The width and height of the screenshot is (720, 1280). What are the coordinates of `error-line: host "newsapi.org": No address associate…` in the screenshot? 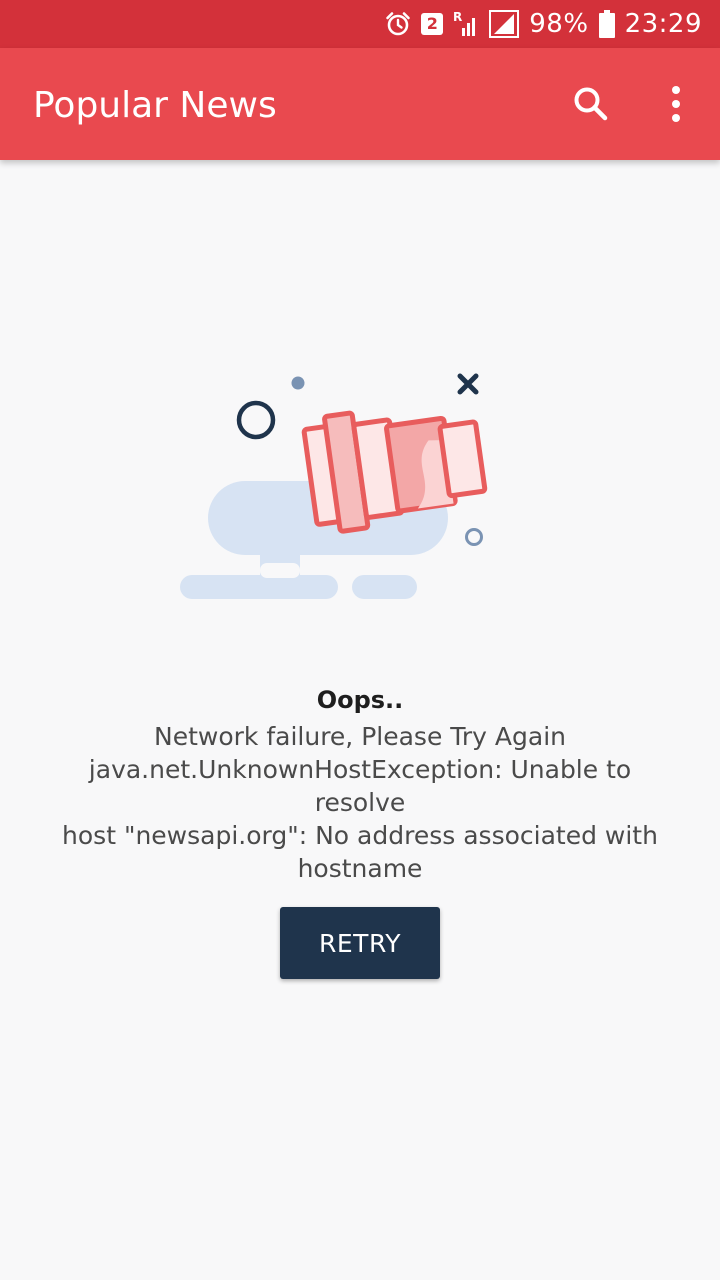 It's located at (360, 835).